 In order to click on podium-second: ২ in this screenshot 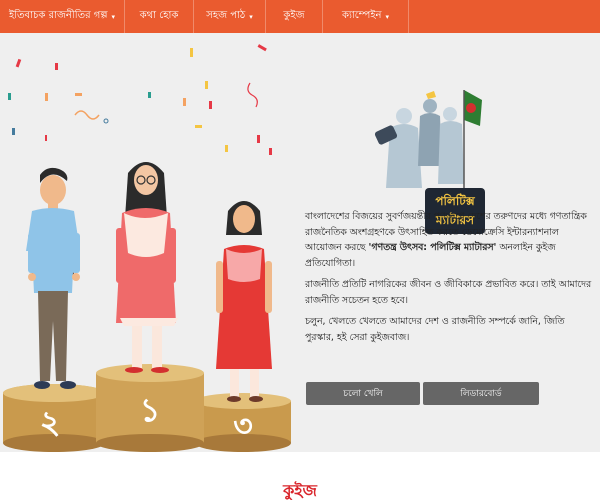, I will do `click(54, 418)`.